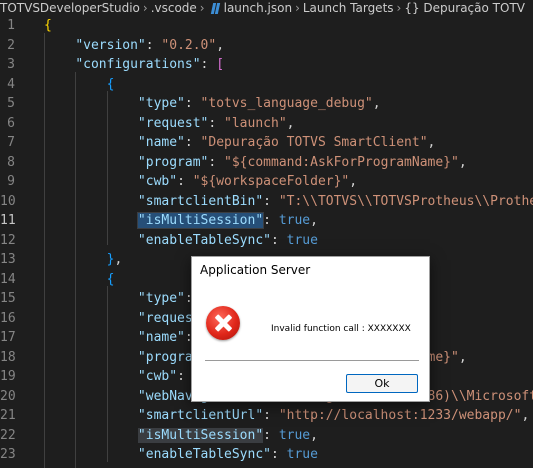 This screenshot has width=533, height=468. What do you see at coordinates (8, 220) in the screenshot?
I see `line-number: 11` at bounding box center [8, 220].